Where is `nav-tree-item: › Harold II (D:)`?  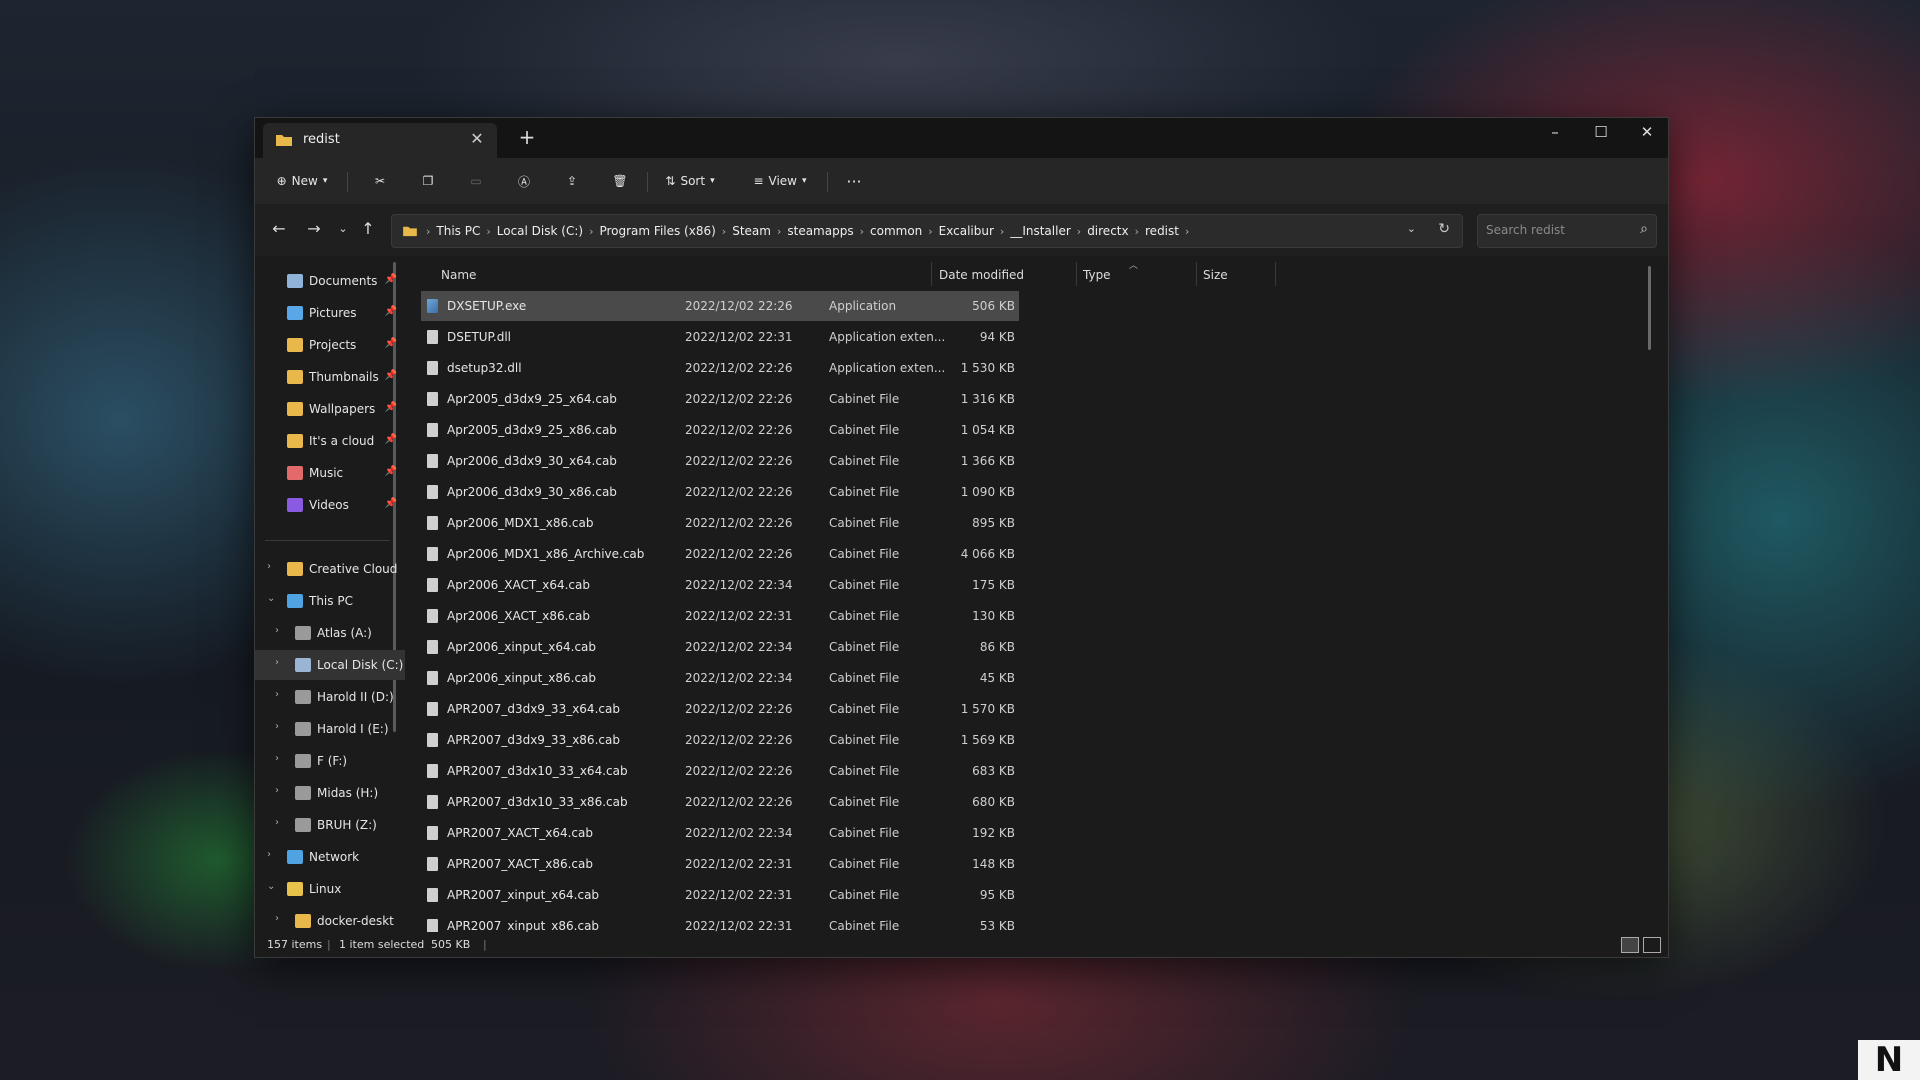
nav-tree-item: › Harold II (D:) is located at coordinates (330, 697).